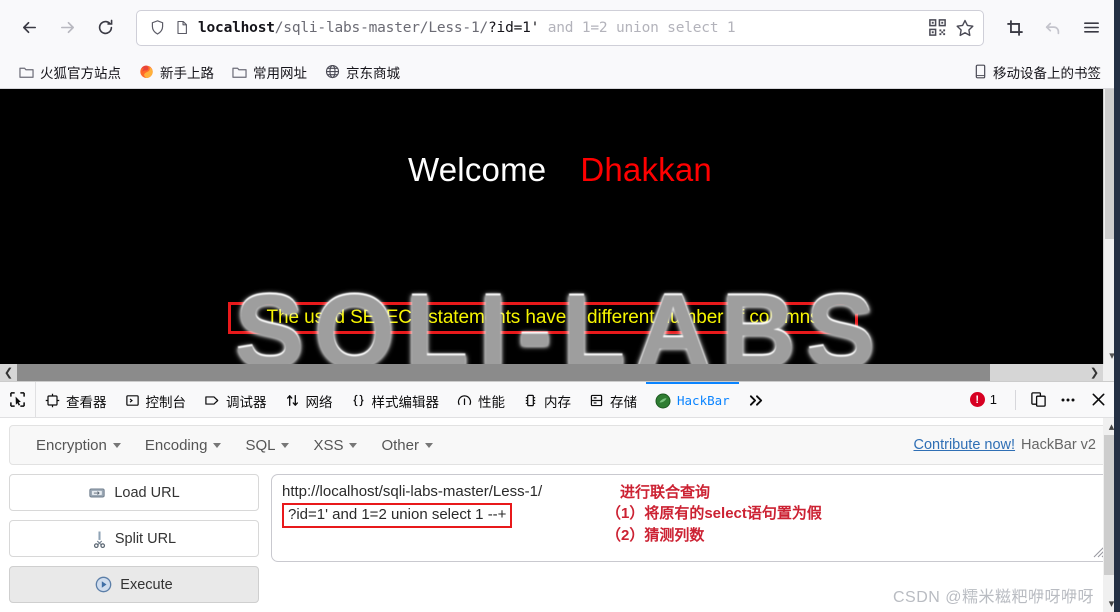  Describe the element at coordinates (97, 493) in the screenshot. I see `load-url-icon` at that location.